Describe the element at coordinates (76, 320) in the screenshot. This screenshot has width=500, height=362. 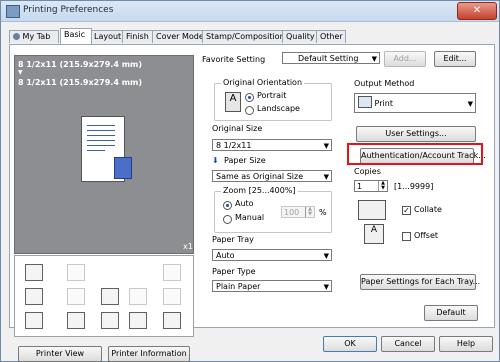
I see `user-auth-icon` at that location.